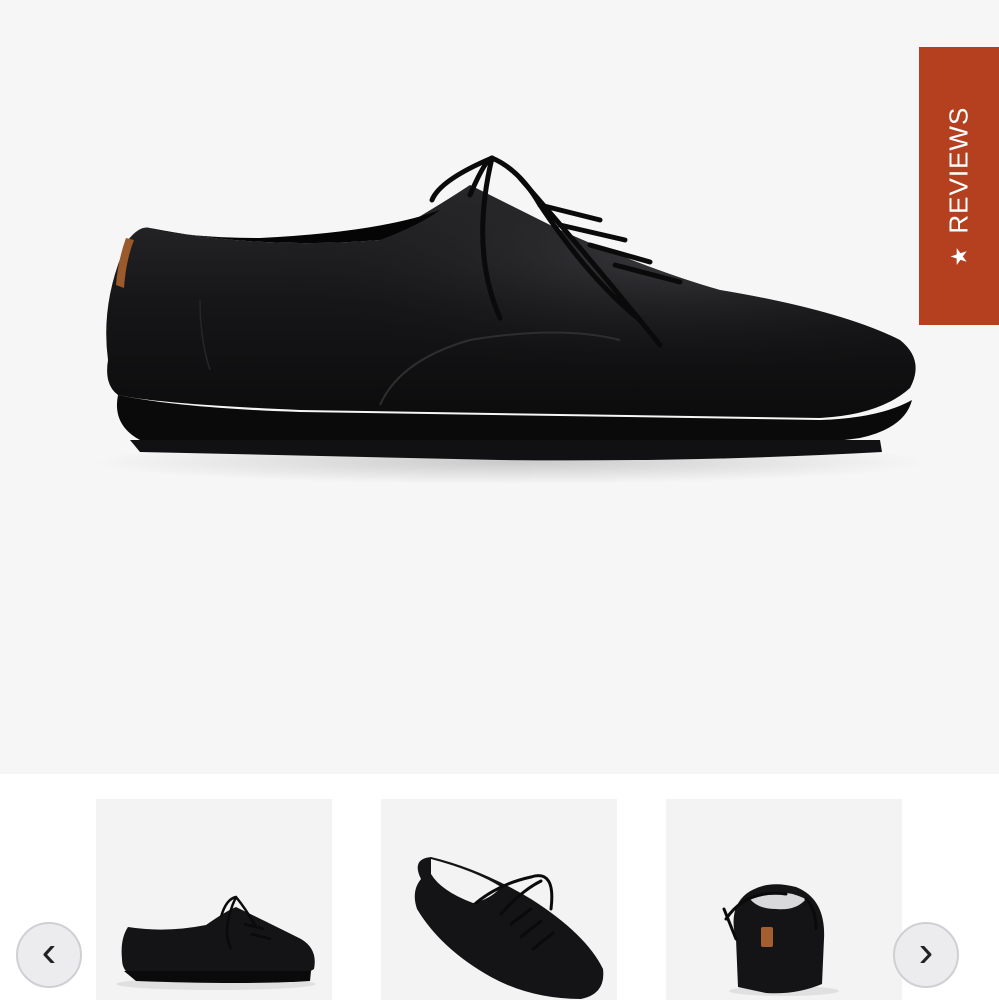  I want to click on next-image-button: ›, so click(926, 955).